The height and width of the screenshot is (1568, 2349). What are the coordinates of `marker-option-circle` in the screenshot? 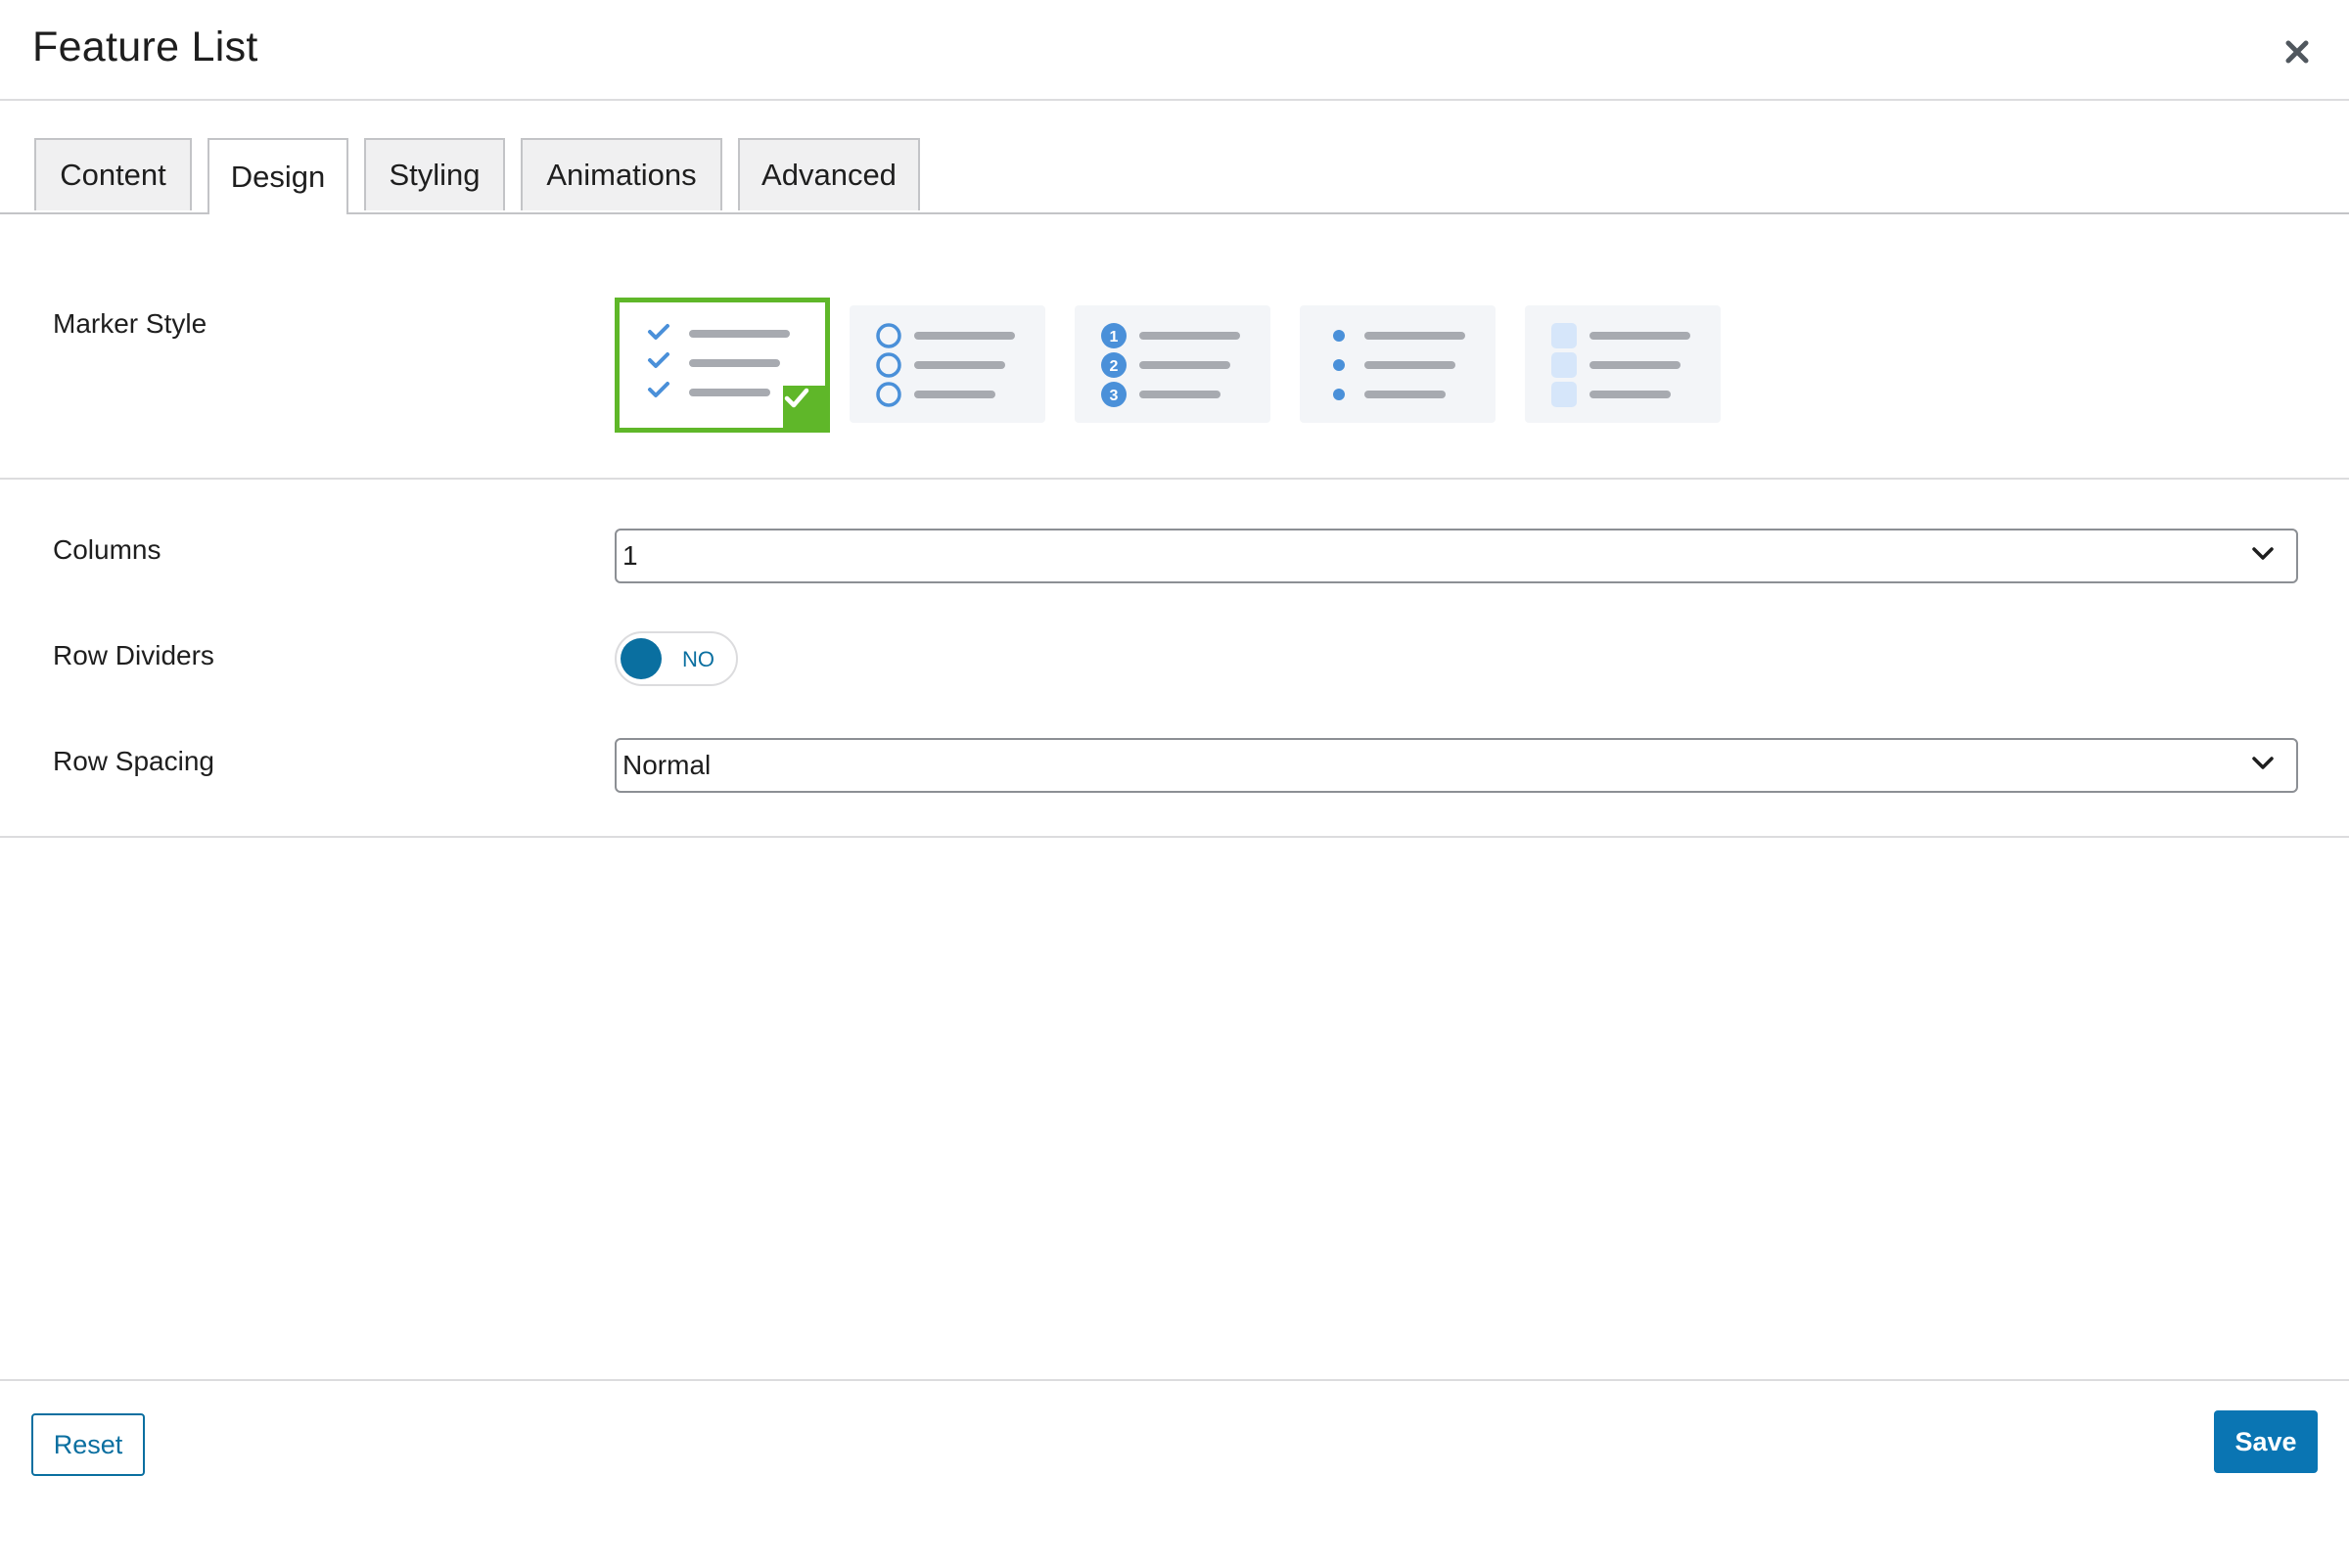 It's located at (947, 364).